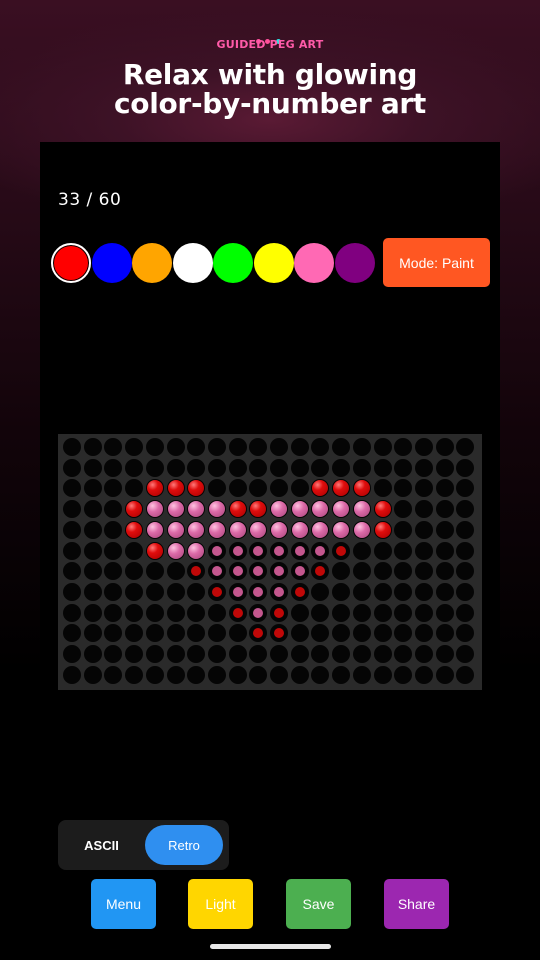 This screenshot has height=960, width=540. Describe the element at coordinates (184, 845) in the screenshot. I see `toggle-retro: Retro` at that location.